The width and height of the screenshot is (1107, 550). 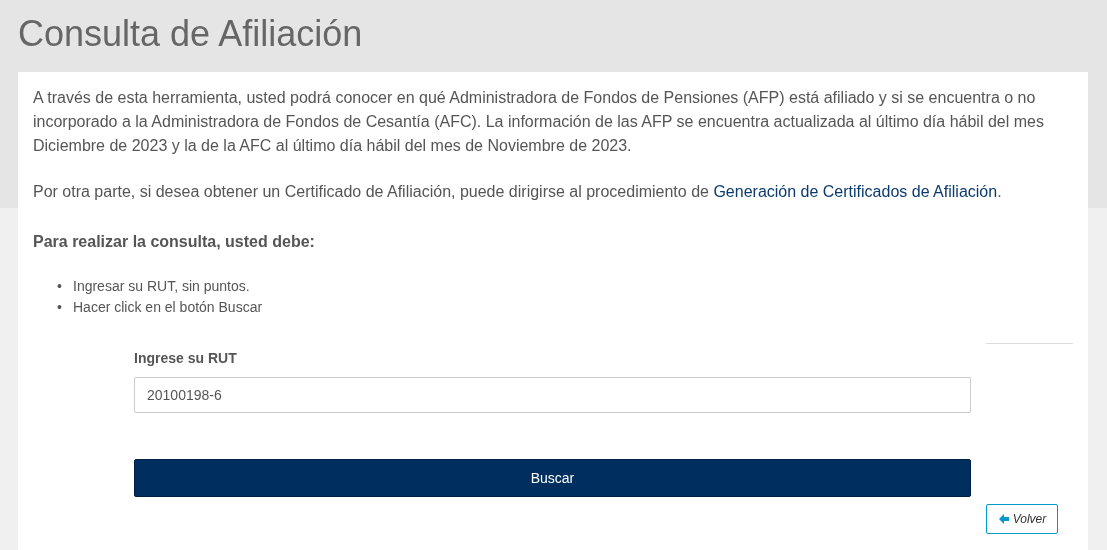 What do you see at coordinates (168, 307) in the screenshot?
I see `step-item: Hacer click en el botón Buscar` at bounding box center [168, 307].